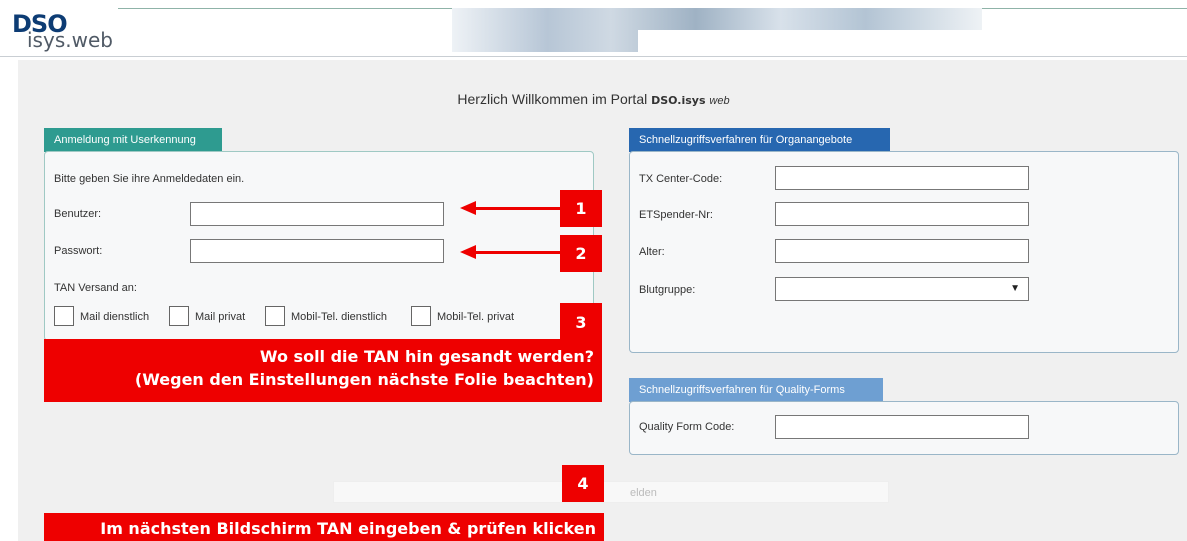  I want to click on checkbox-mail-privat, so click(179, 316).